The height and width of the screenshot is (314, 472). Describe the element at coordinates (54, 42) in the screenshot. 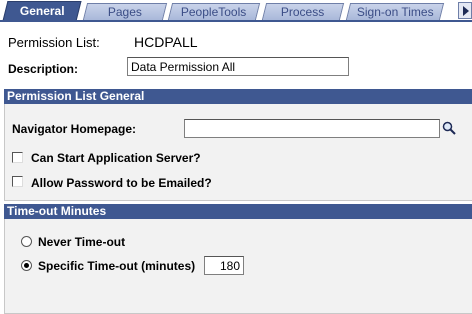

I see `permission-list-label: Permission List:` at that location.